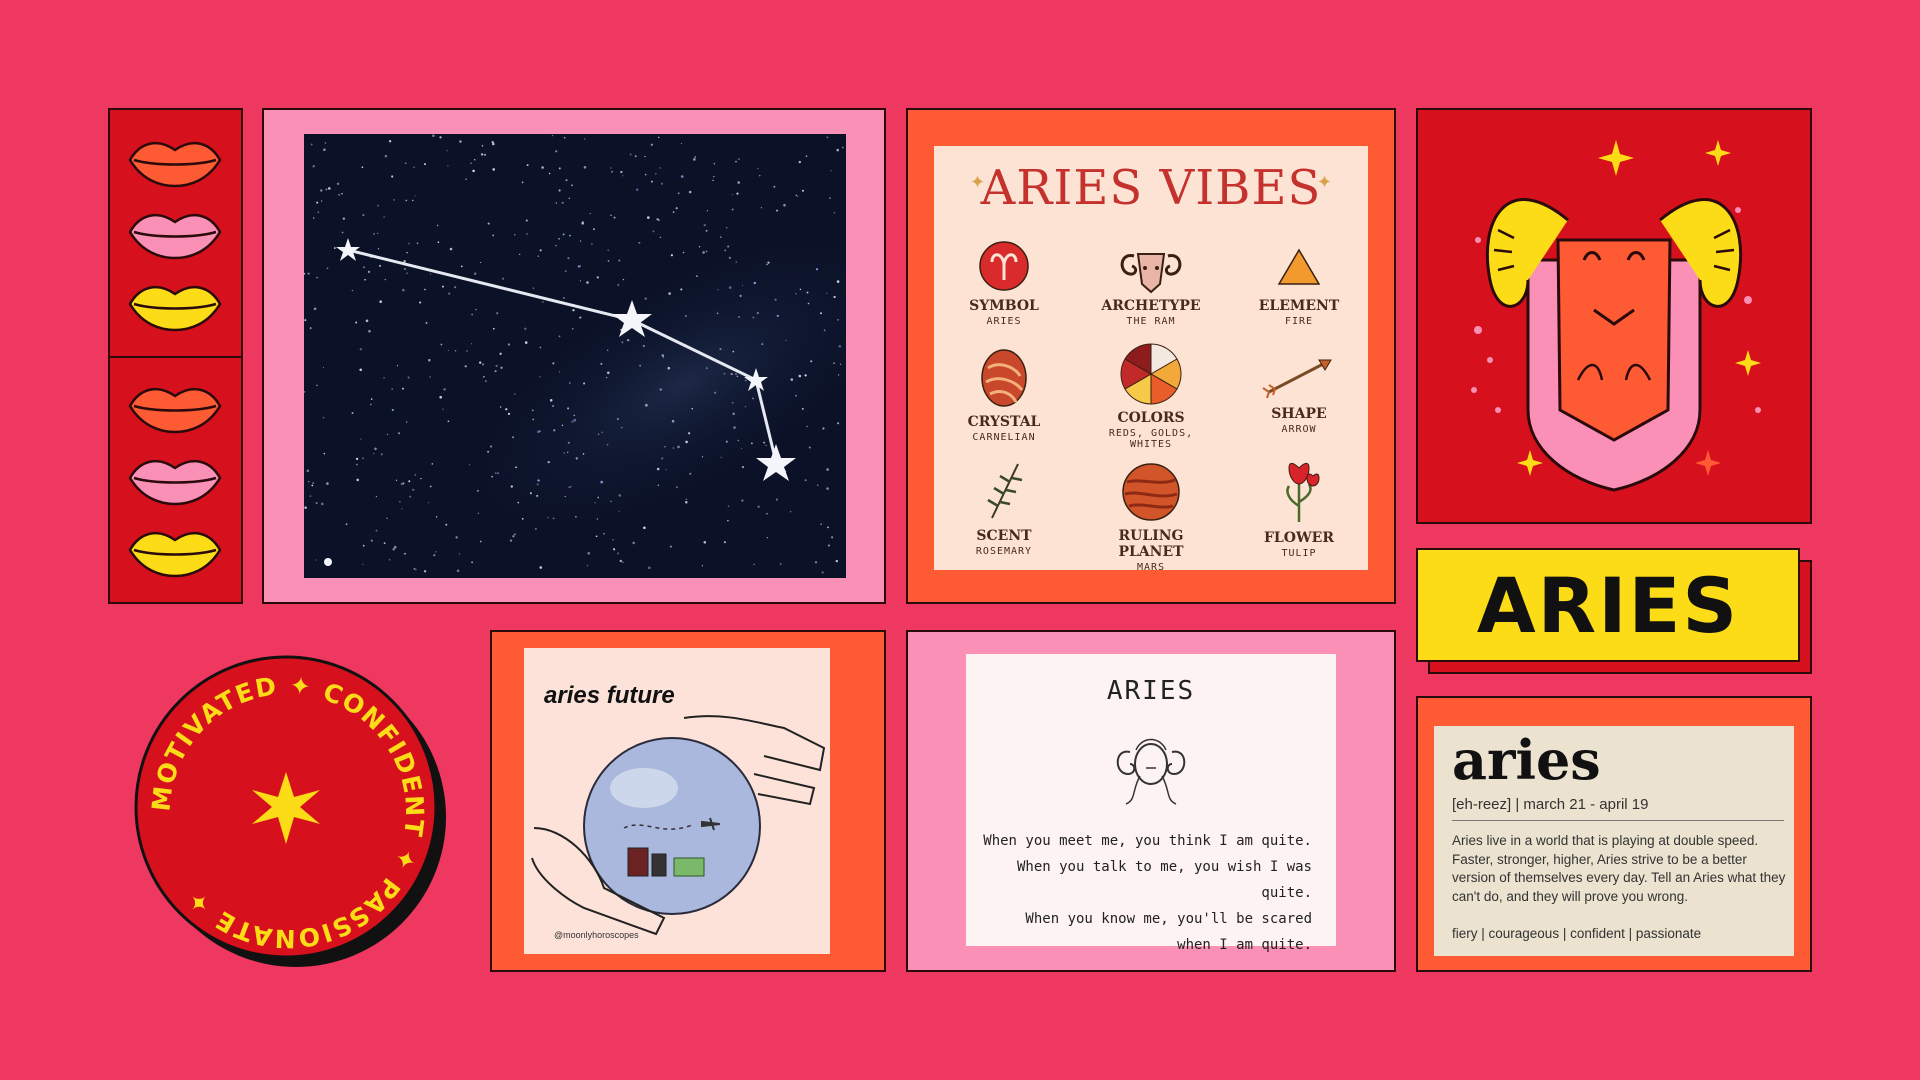 The height and width of the screenshot is (1080, 1920). What do you see at coordinates (1004, 378) in the screenshot?
I see `crystal-icon` at bounding box center [1004, 378].